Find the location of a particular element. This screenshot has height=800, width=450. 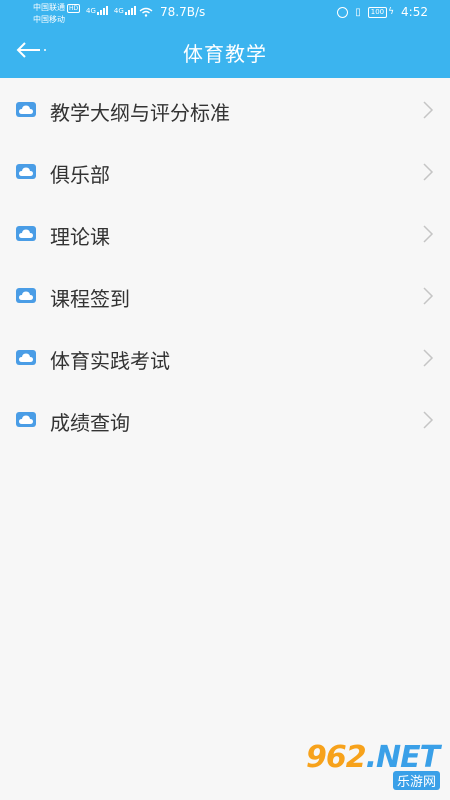

charging-icon: ϟ is located at coordinates (391, 12).